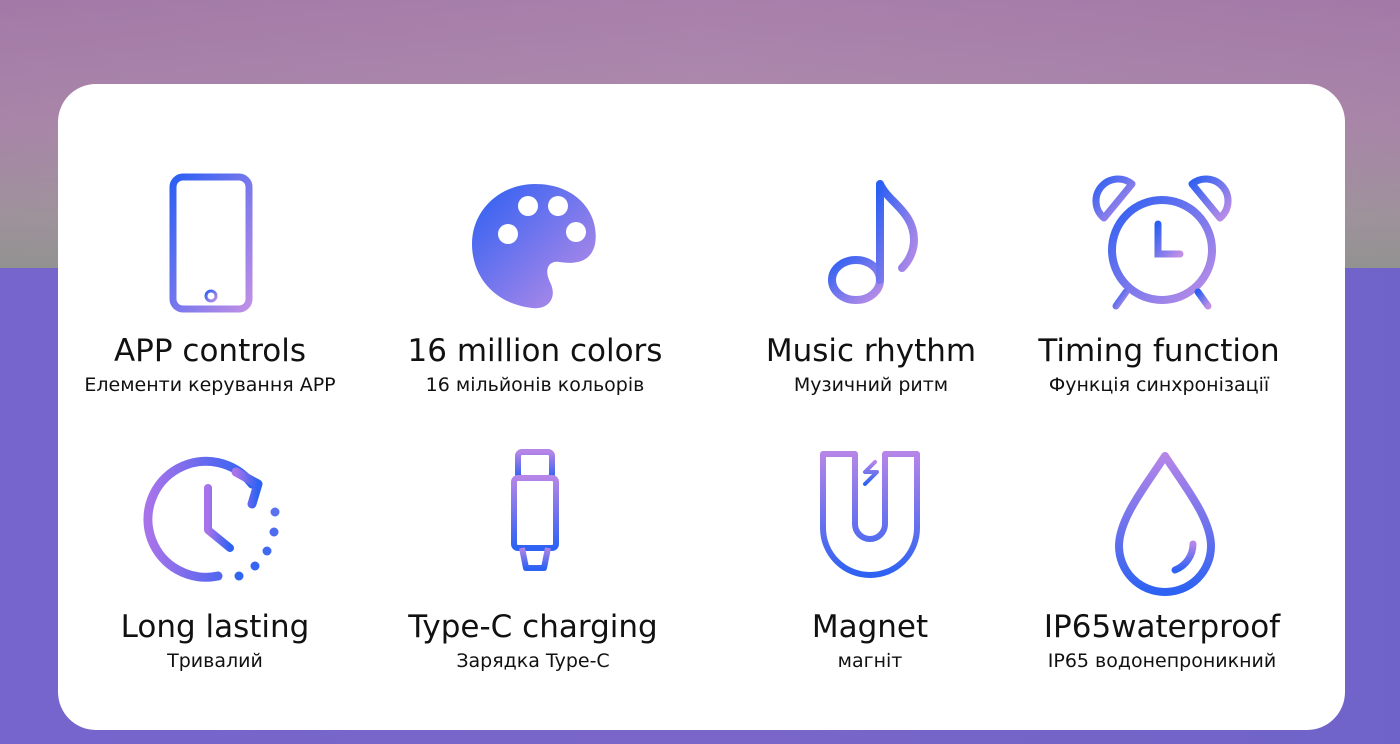 The image size is (1400, 744). I want to click on feature-title: Type-C charging, so click(533, 627).